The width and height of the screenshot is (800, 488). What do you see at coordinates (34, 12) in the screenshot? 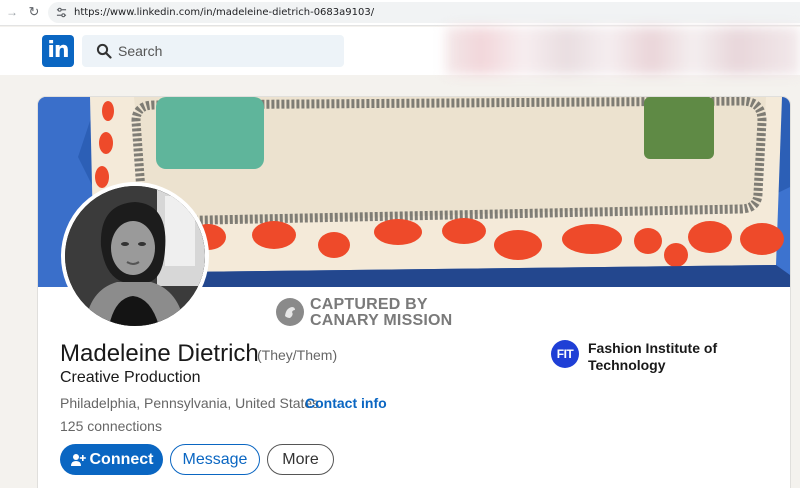
I see `reload-icon: ↻` at bounding box center [34, 12].